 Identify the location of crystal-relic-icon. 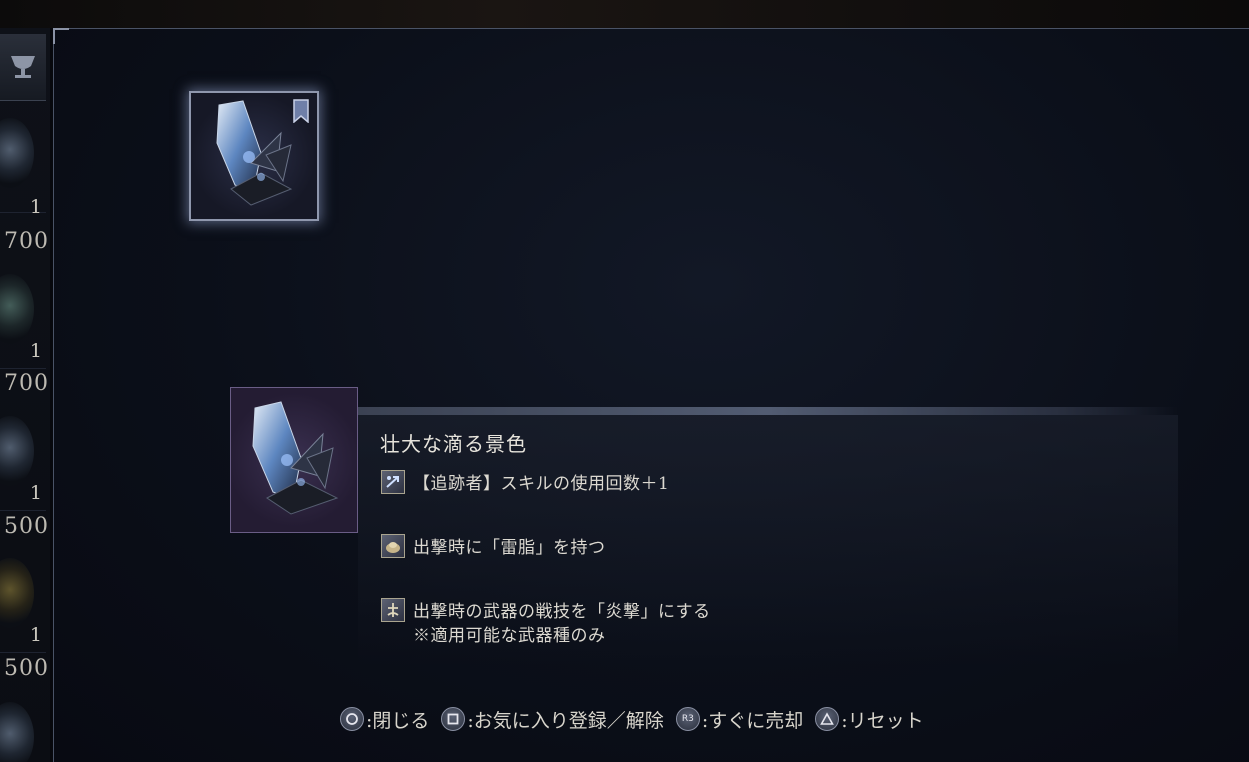
(295, 458).